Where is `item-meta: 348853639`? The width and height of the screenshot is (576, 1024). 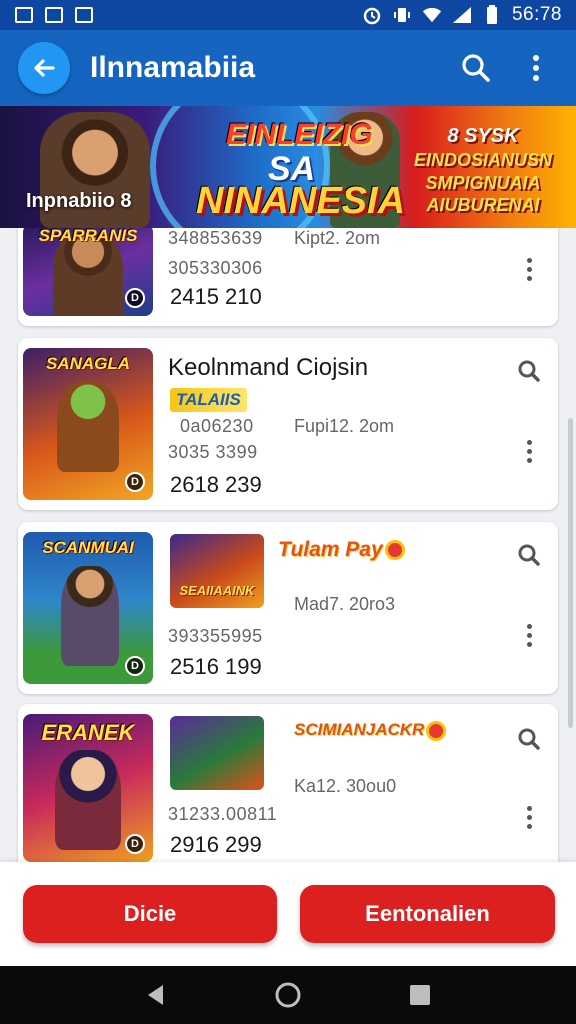 item-meta: 348853639 is located at coordinates (215, 238).